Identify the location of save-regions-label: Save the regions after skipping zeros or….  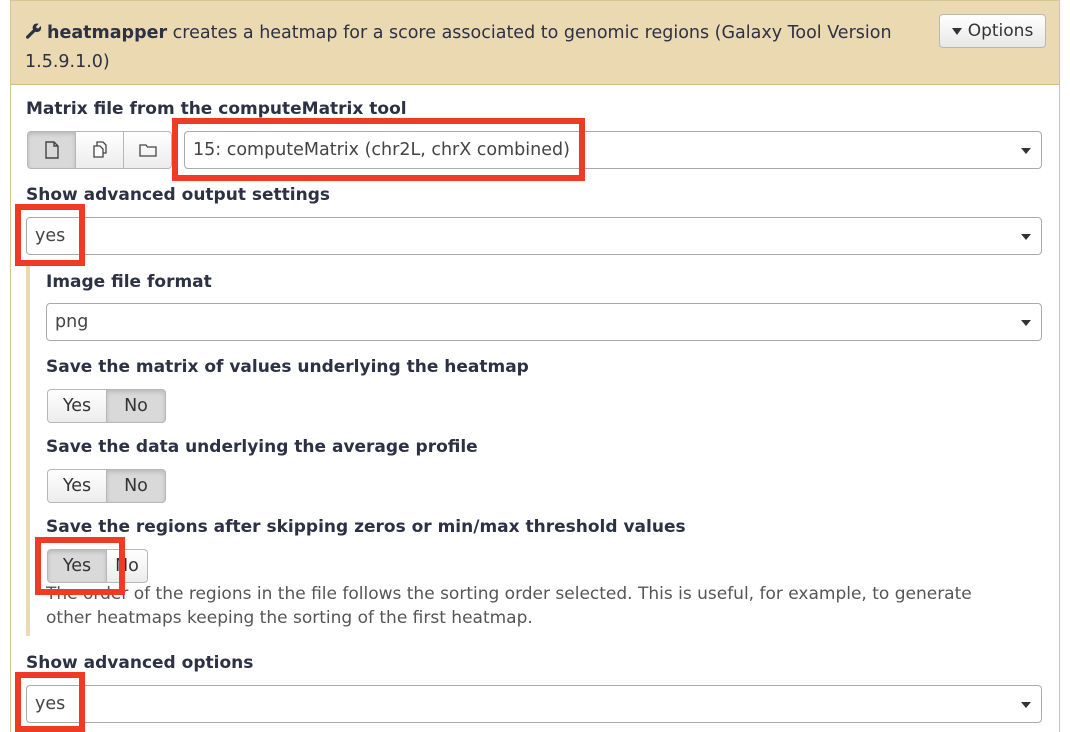
(366, 527).